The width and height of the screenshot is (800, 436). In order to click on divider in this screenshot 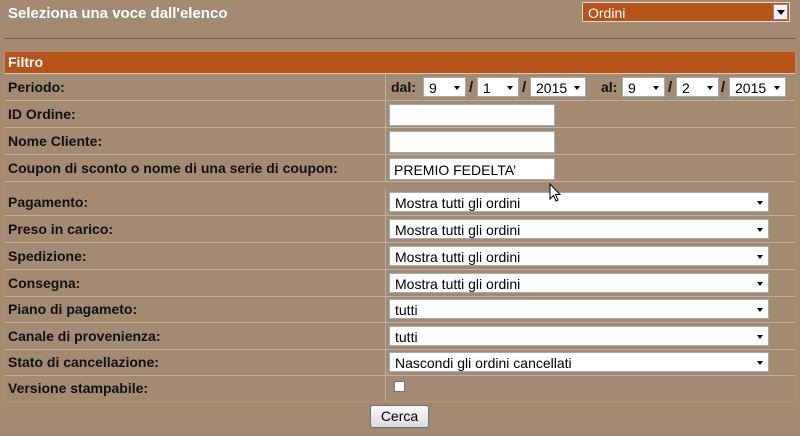, I will do `click(400, 38)`.